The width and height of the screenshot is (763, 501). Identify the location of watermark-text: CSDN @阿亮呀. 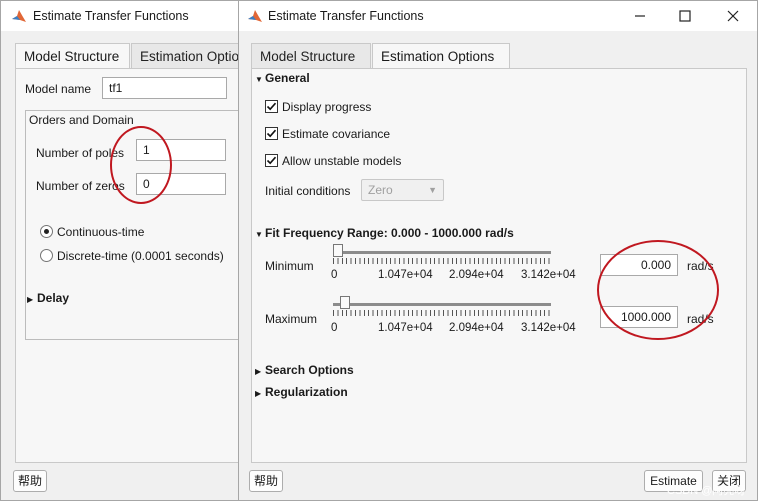
(706, 491).